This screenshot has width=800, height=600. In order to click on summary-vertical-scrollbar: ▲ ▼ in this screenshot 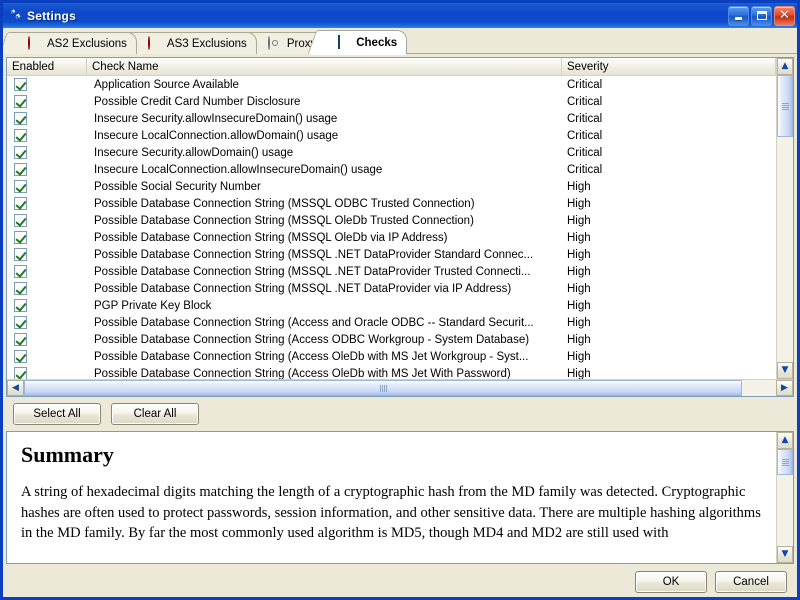, I will do `click(784, 497)`.